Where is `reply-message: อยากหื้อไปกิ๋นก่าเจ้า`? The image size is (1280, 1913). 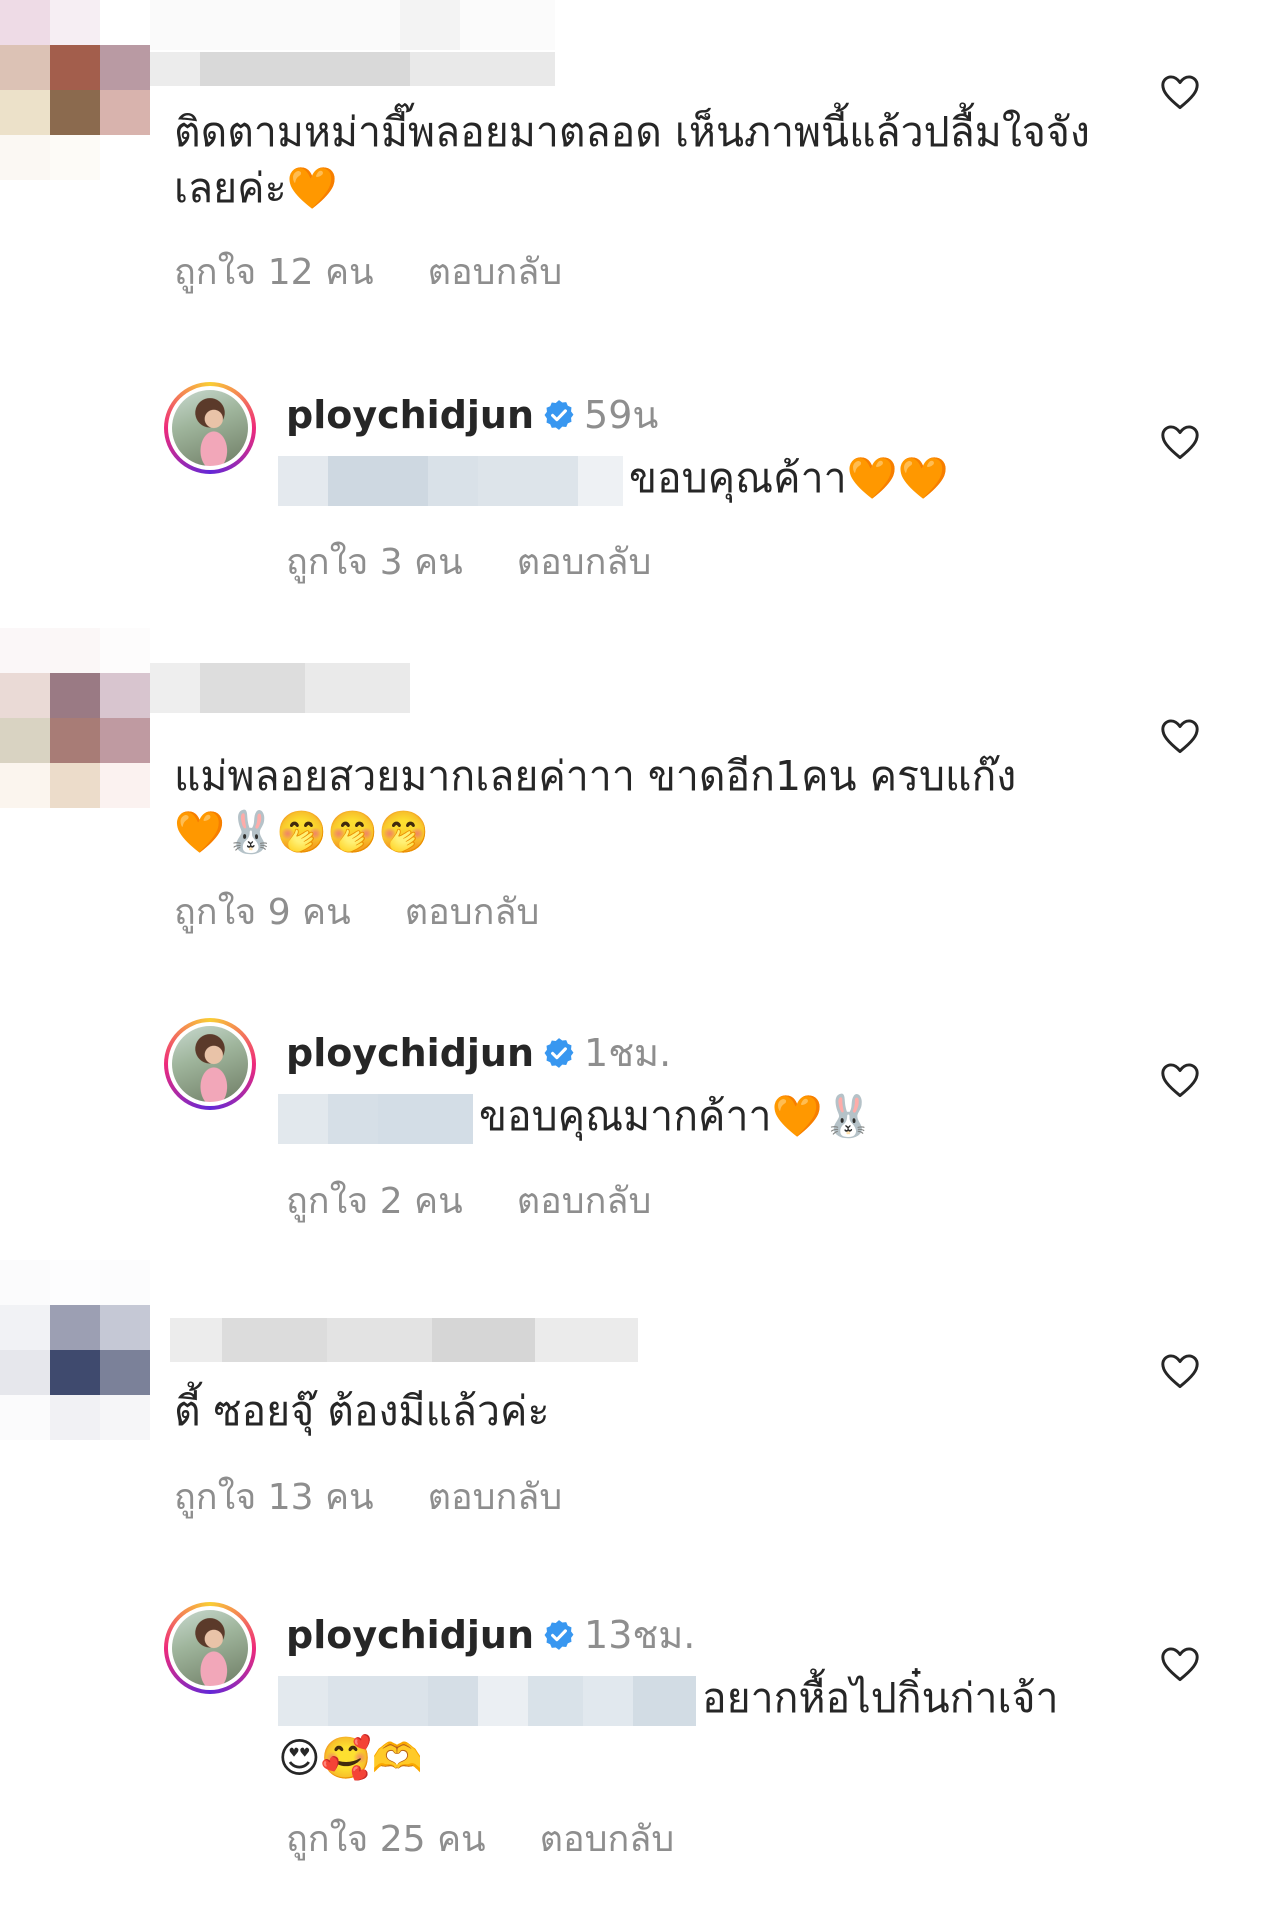 reply-message: อยากหื้อไปกิ๋นก่าเจ้า is located at coordinates (880, 1698).